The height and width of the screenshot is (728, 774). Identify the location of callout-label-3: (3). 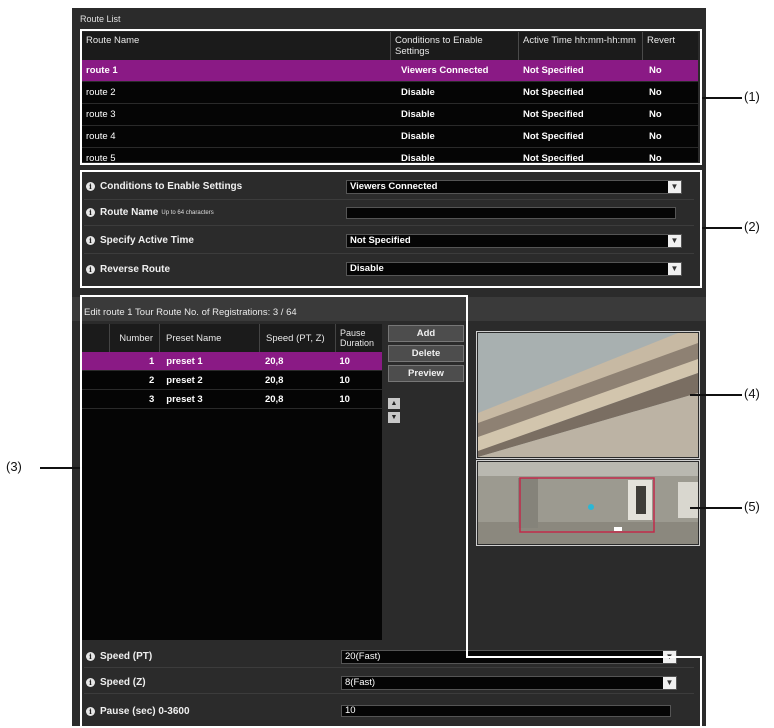
(14, 466).